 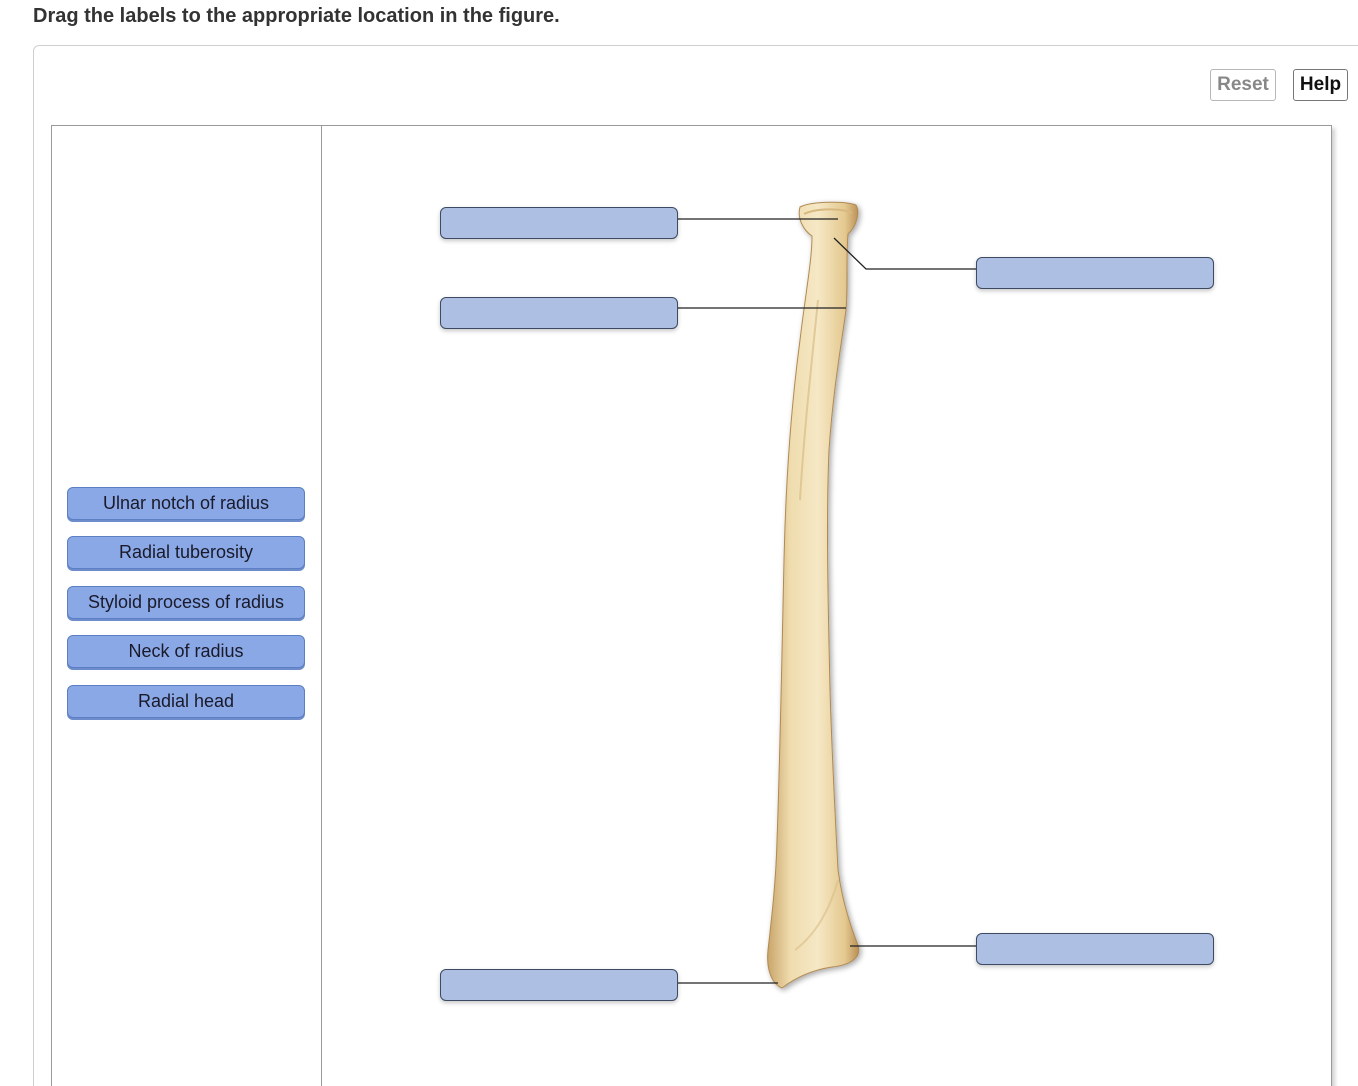 I want to click on radius-bone-illustration, so click(x=813, y=595).